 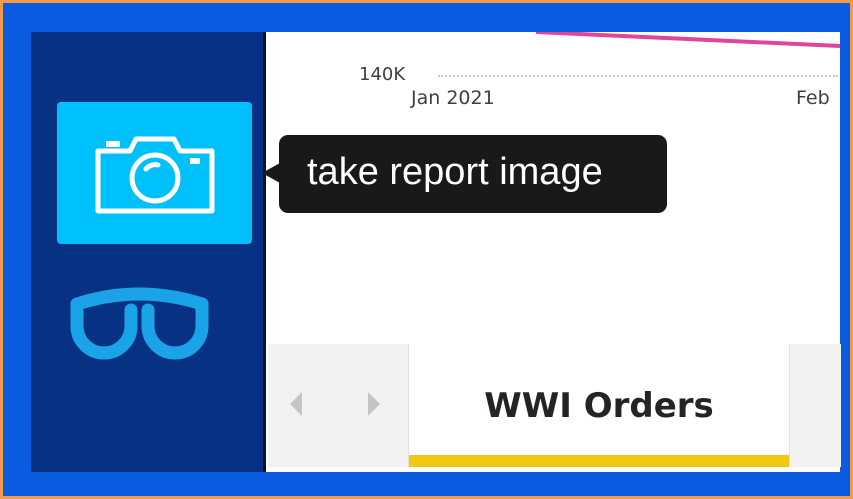 I want to click on camera-icon, so click(x=154, y=175).